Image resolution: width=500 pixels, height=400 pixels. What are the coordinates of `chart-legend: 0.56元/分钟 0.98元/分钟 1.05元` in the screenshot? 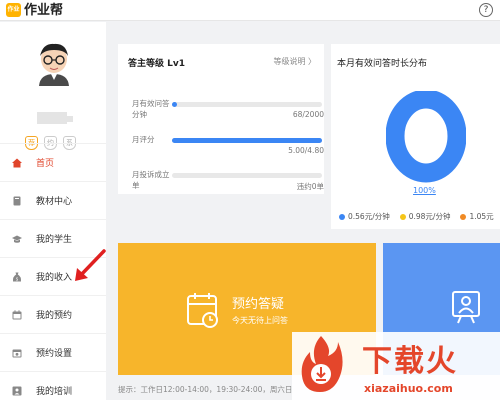 It's located at (416, 216).